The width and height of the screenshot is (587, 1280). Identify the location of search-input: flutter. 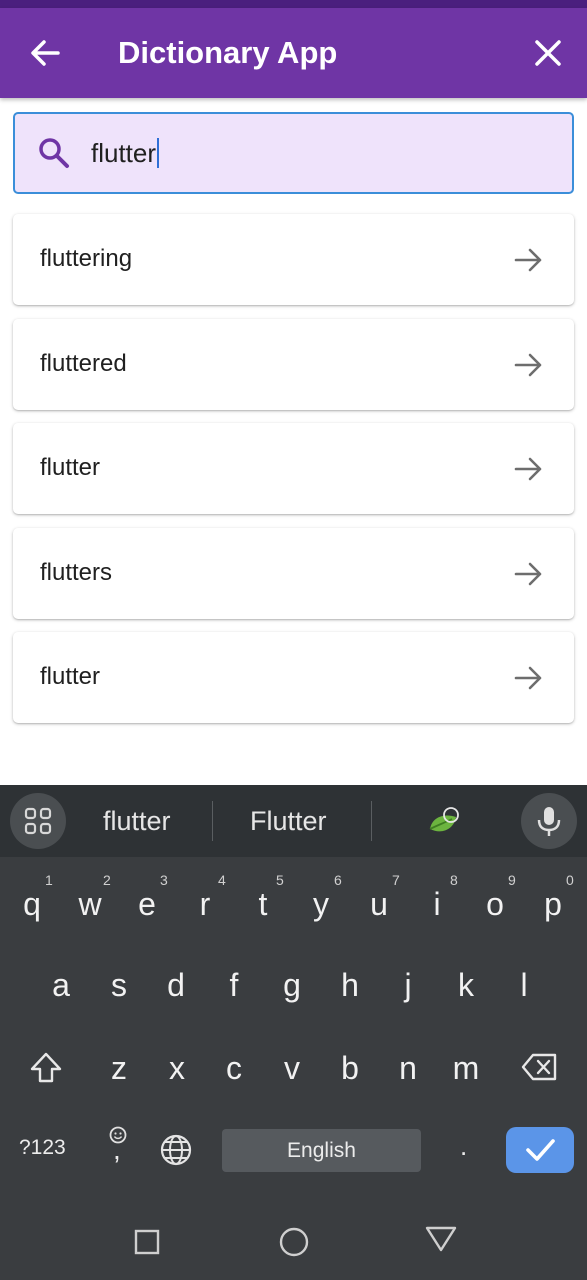
(293, 153).